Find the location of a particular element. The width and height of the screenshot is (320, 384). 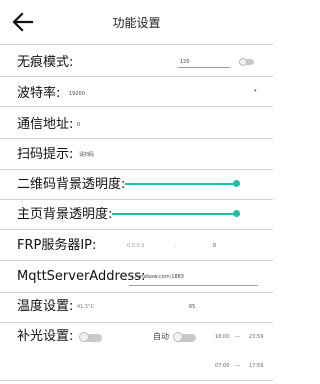

fill-time-start-1: 18:00 is located at coordinates (222, 337).